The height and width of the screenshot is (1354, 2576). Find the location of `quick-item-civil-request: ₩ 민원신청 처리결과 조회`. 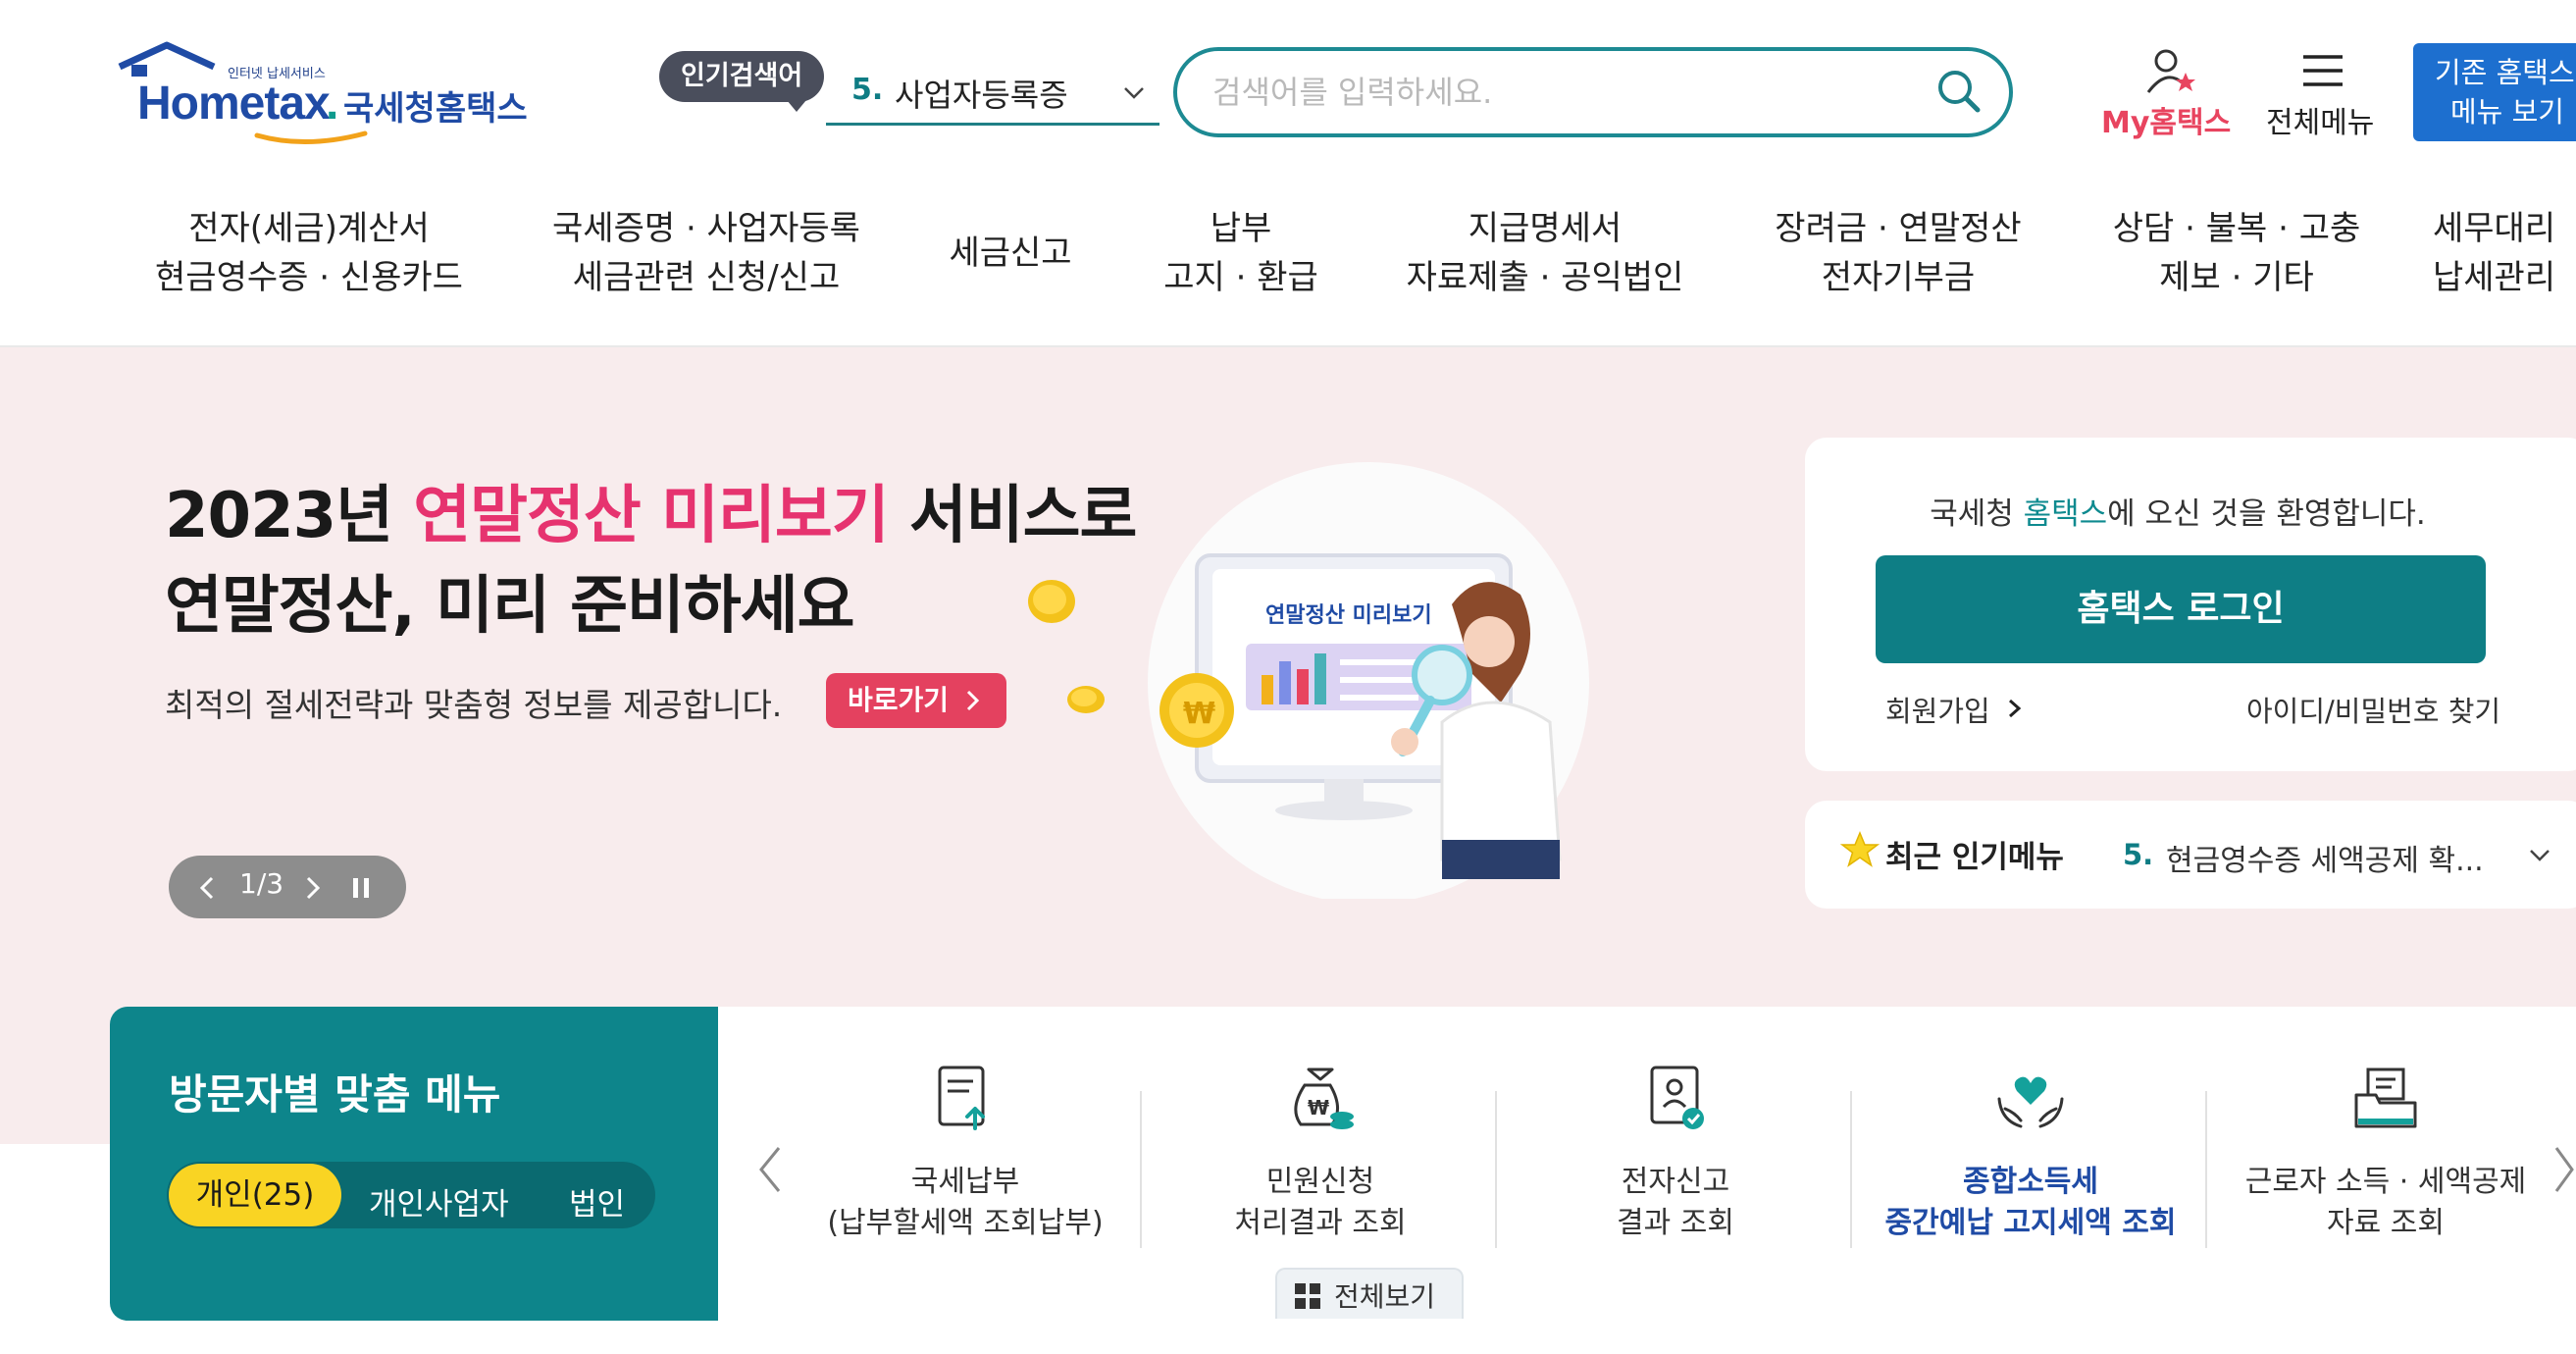

quick-item-civil-request: ₩ 민원신청 처리결과 조회 is located at coordinates (1320, 1157).